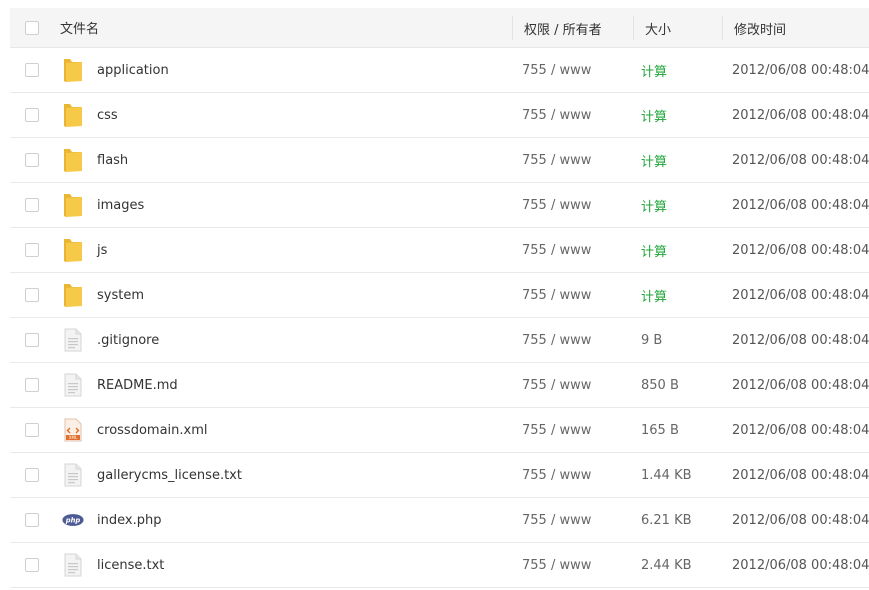 This screenshot has width=869, height=590. What do you see at coordinates (107, 115) in the screenshot?
I see `file-name: css` at bounding box center [107, 115].